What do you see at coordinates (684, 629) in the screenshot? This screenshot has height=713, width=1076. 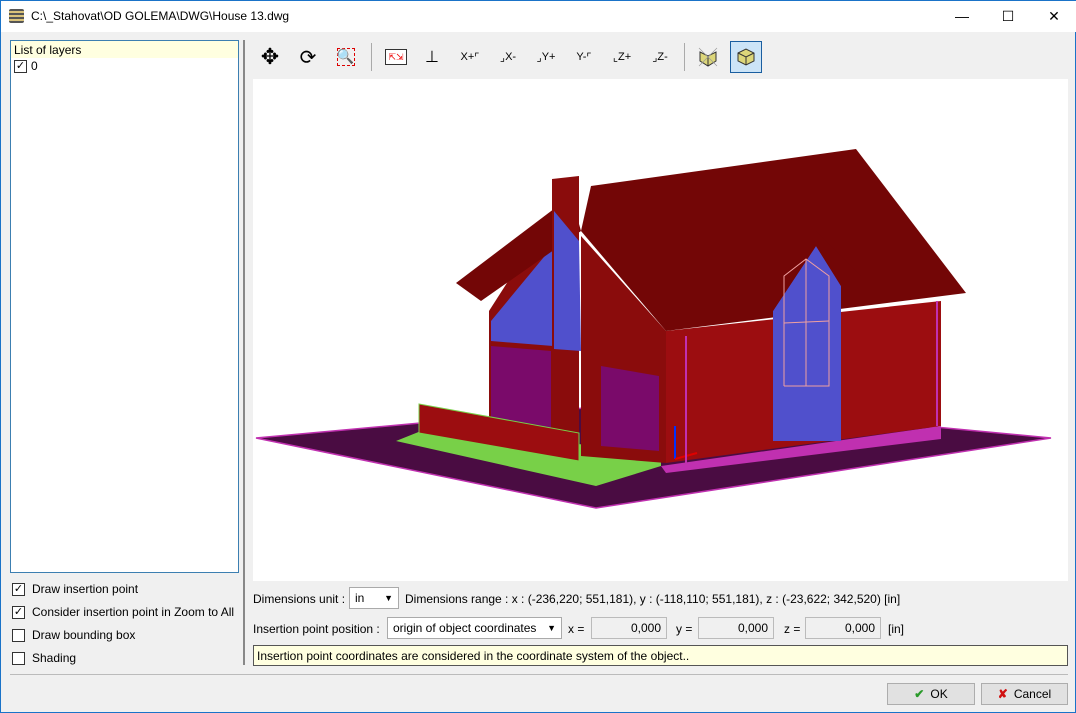 I see `y-label: y =` at bounding box center [684, 629].